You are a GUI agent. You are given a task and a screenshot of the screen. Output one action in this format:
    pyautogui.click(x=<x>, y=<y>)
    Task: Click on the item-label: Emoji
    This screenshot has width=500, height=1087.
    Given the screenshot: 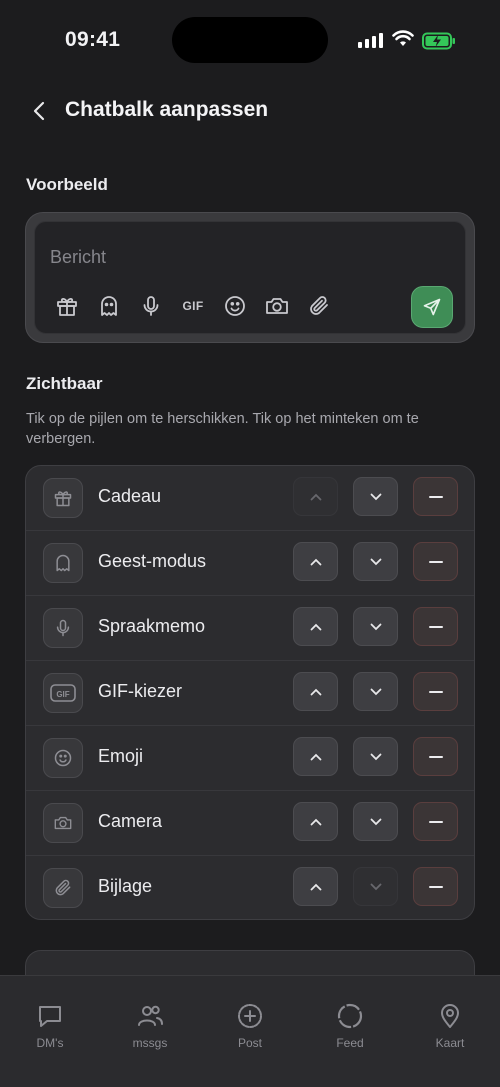 What is the action you would take?
    pyautogui.click(x=121, y=756)
    